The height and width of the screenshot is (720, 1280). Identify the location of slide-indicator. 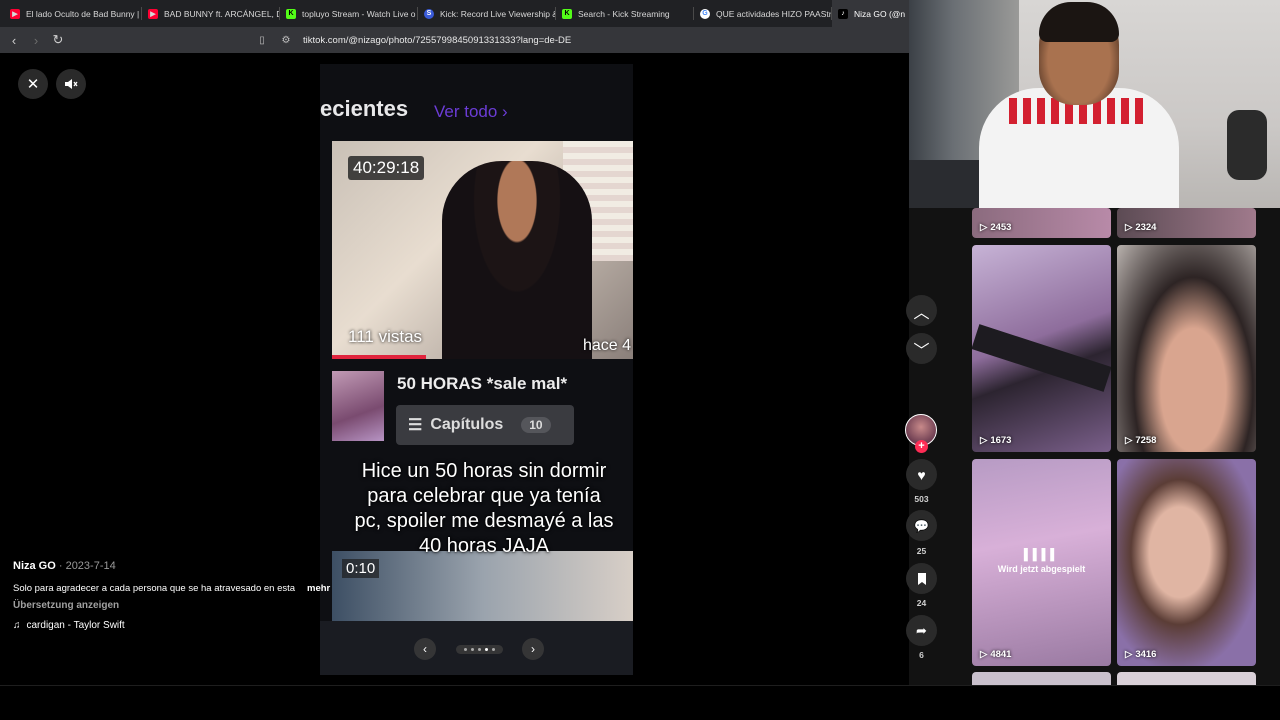
(479, 649).